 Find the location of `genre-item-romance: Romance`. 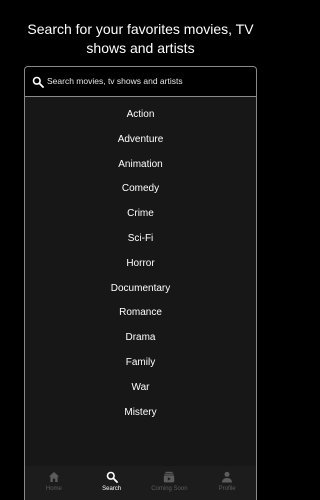

genre-item-romance: Romance is located at coordinates (140, 316).